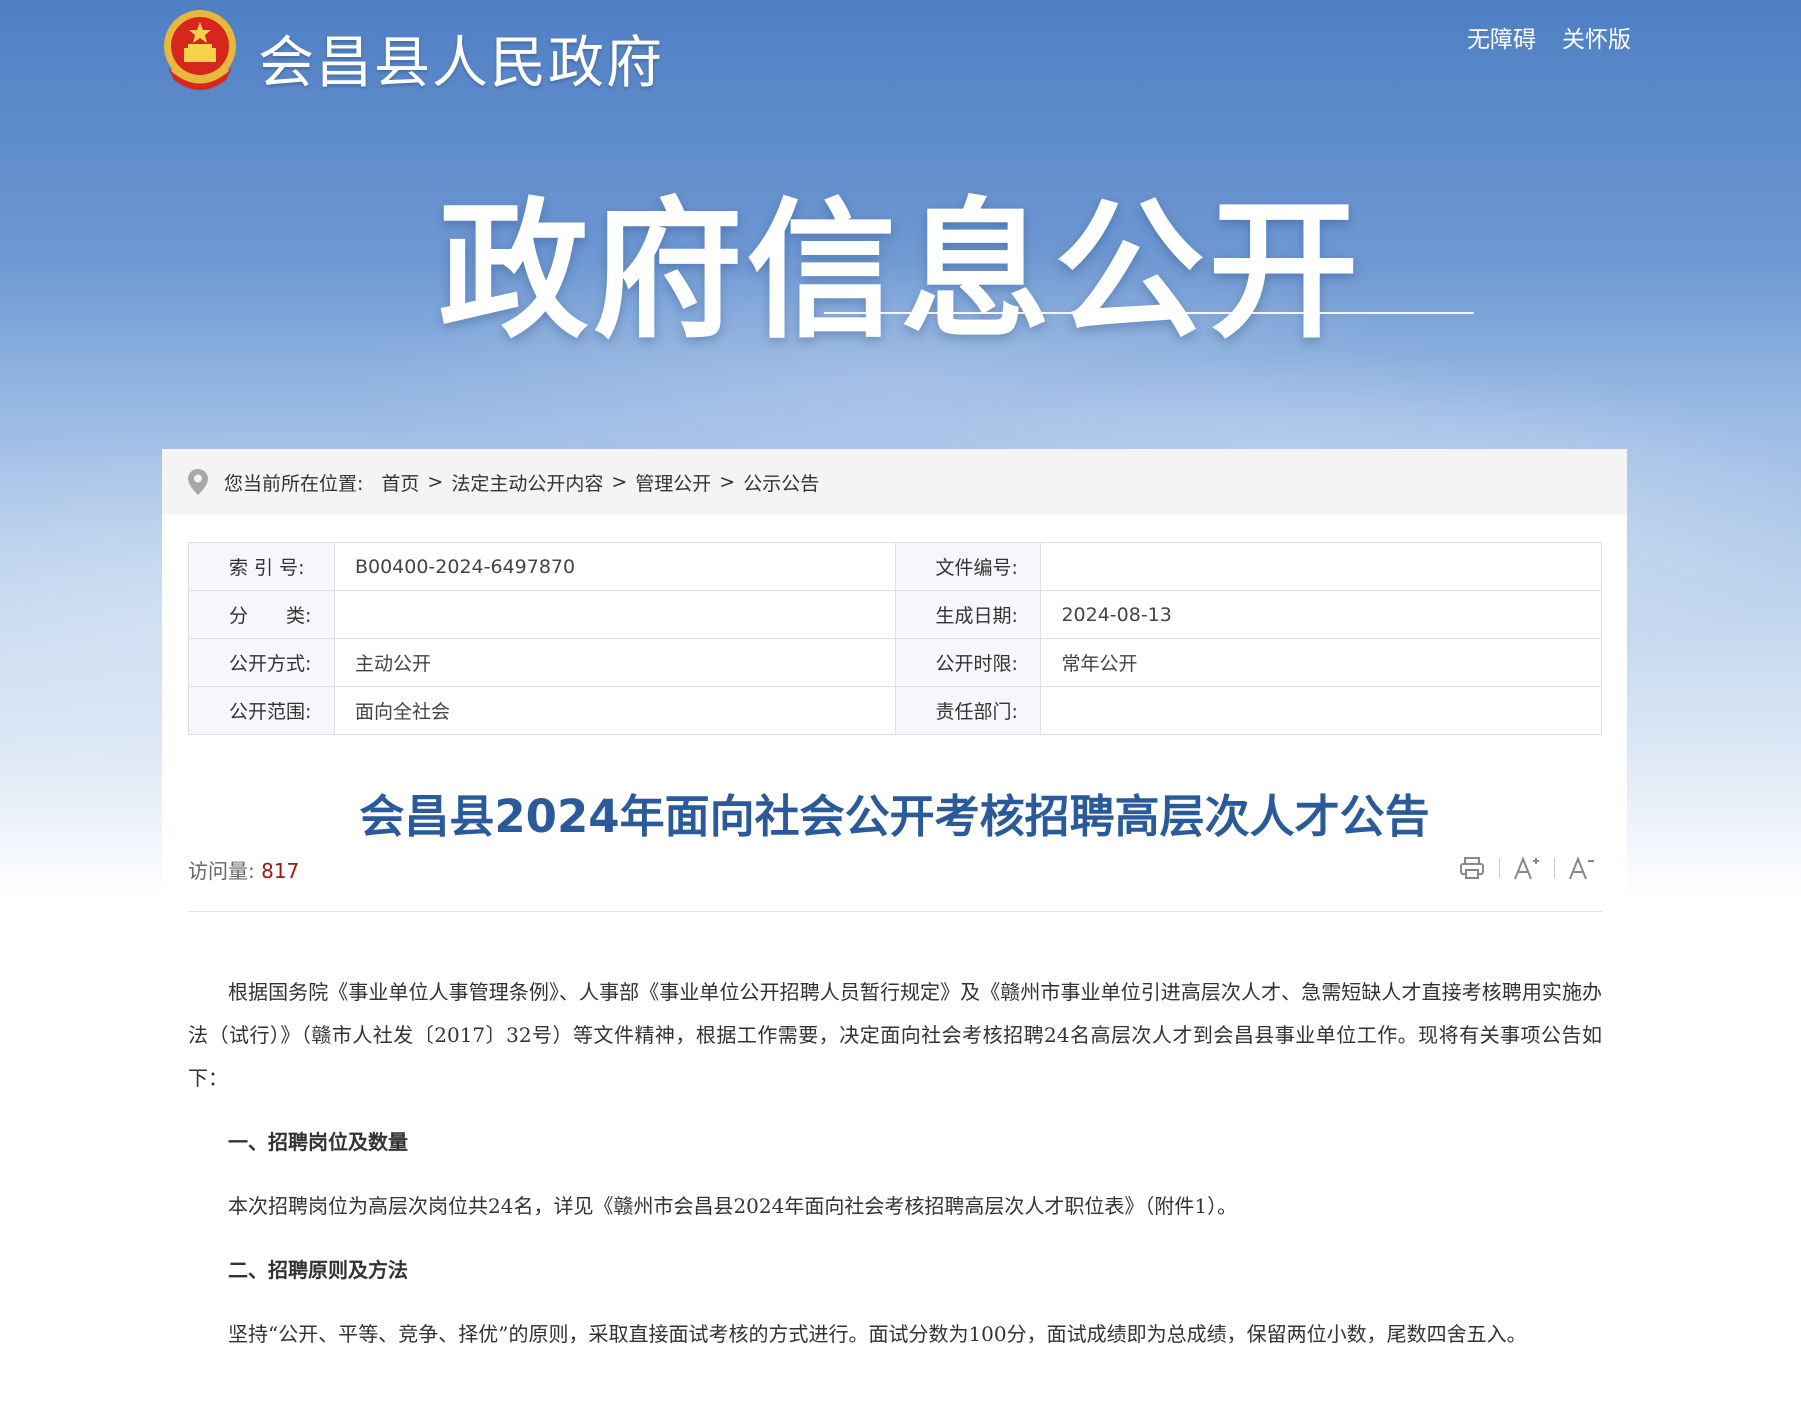 This screenshot has height=1402, width=1801. What do you see at coordinates (400, 482) in the screenshot?
I see `breadcrumb-home: 首页` at bounding box center [400, 482].